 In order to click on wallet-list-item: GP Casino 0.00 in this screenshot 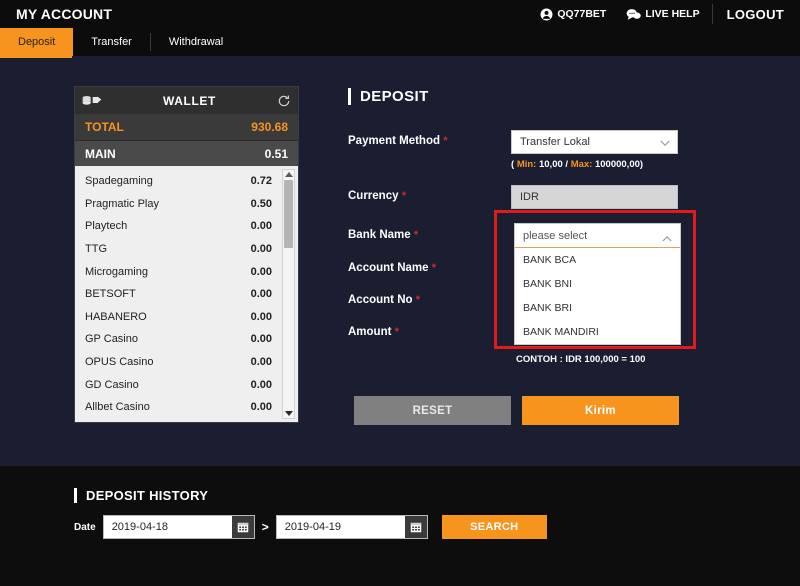, I will do `click(186, 339)`.